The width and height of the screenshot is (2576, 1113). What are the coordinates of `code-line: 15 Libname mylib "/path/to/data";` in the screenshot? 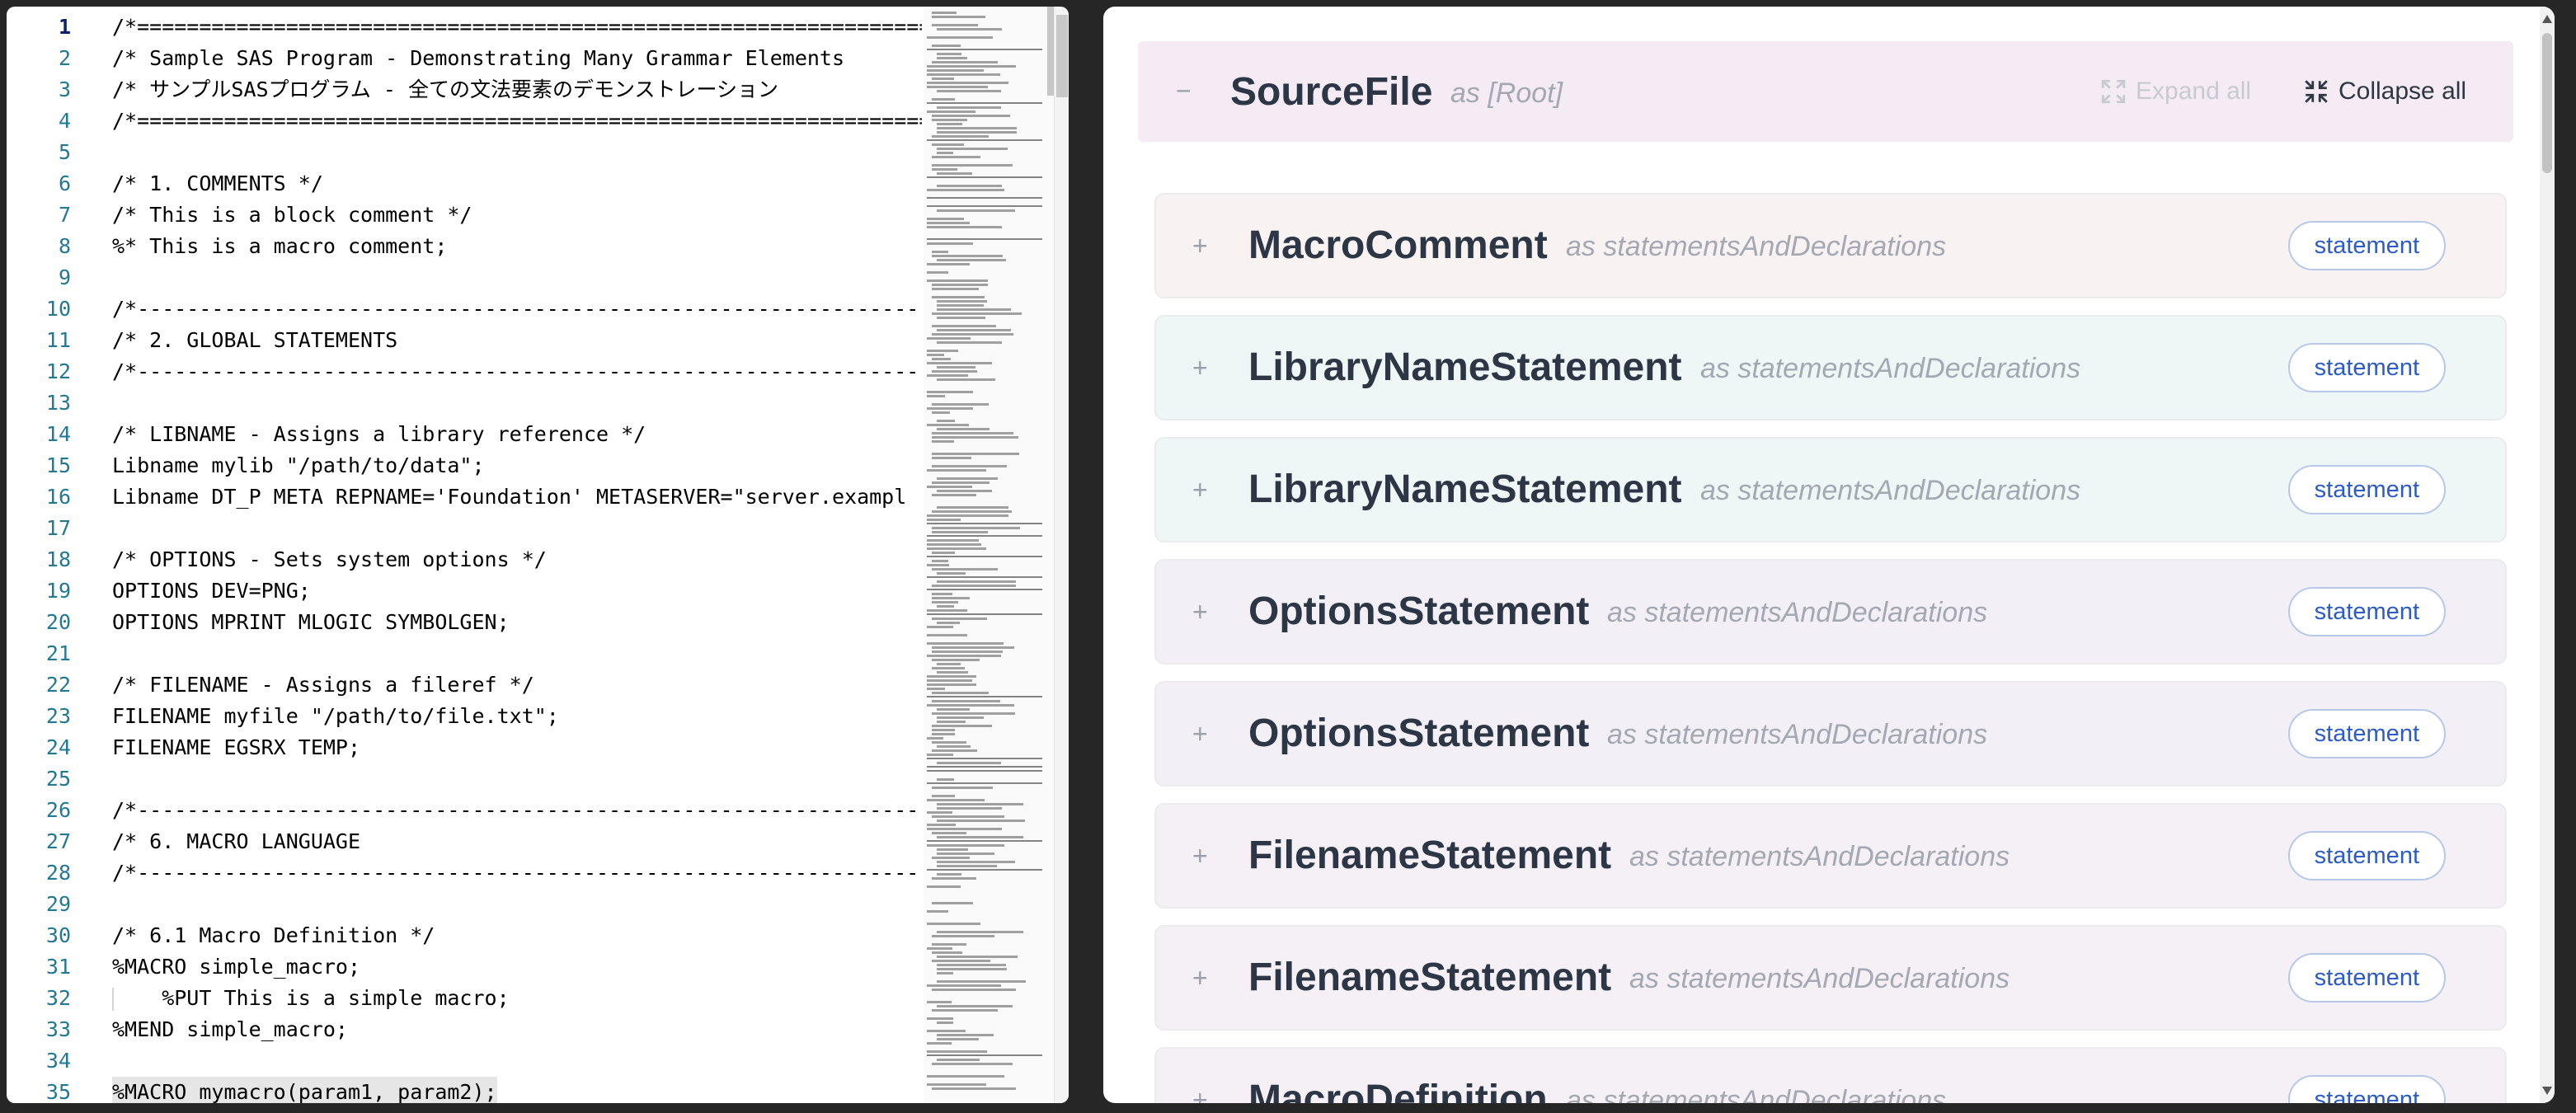 It's located at (464, 465).